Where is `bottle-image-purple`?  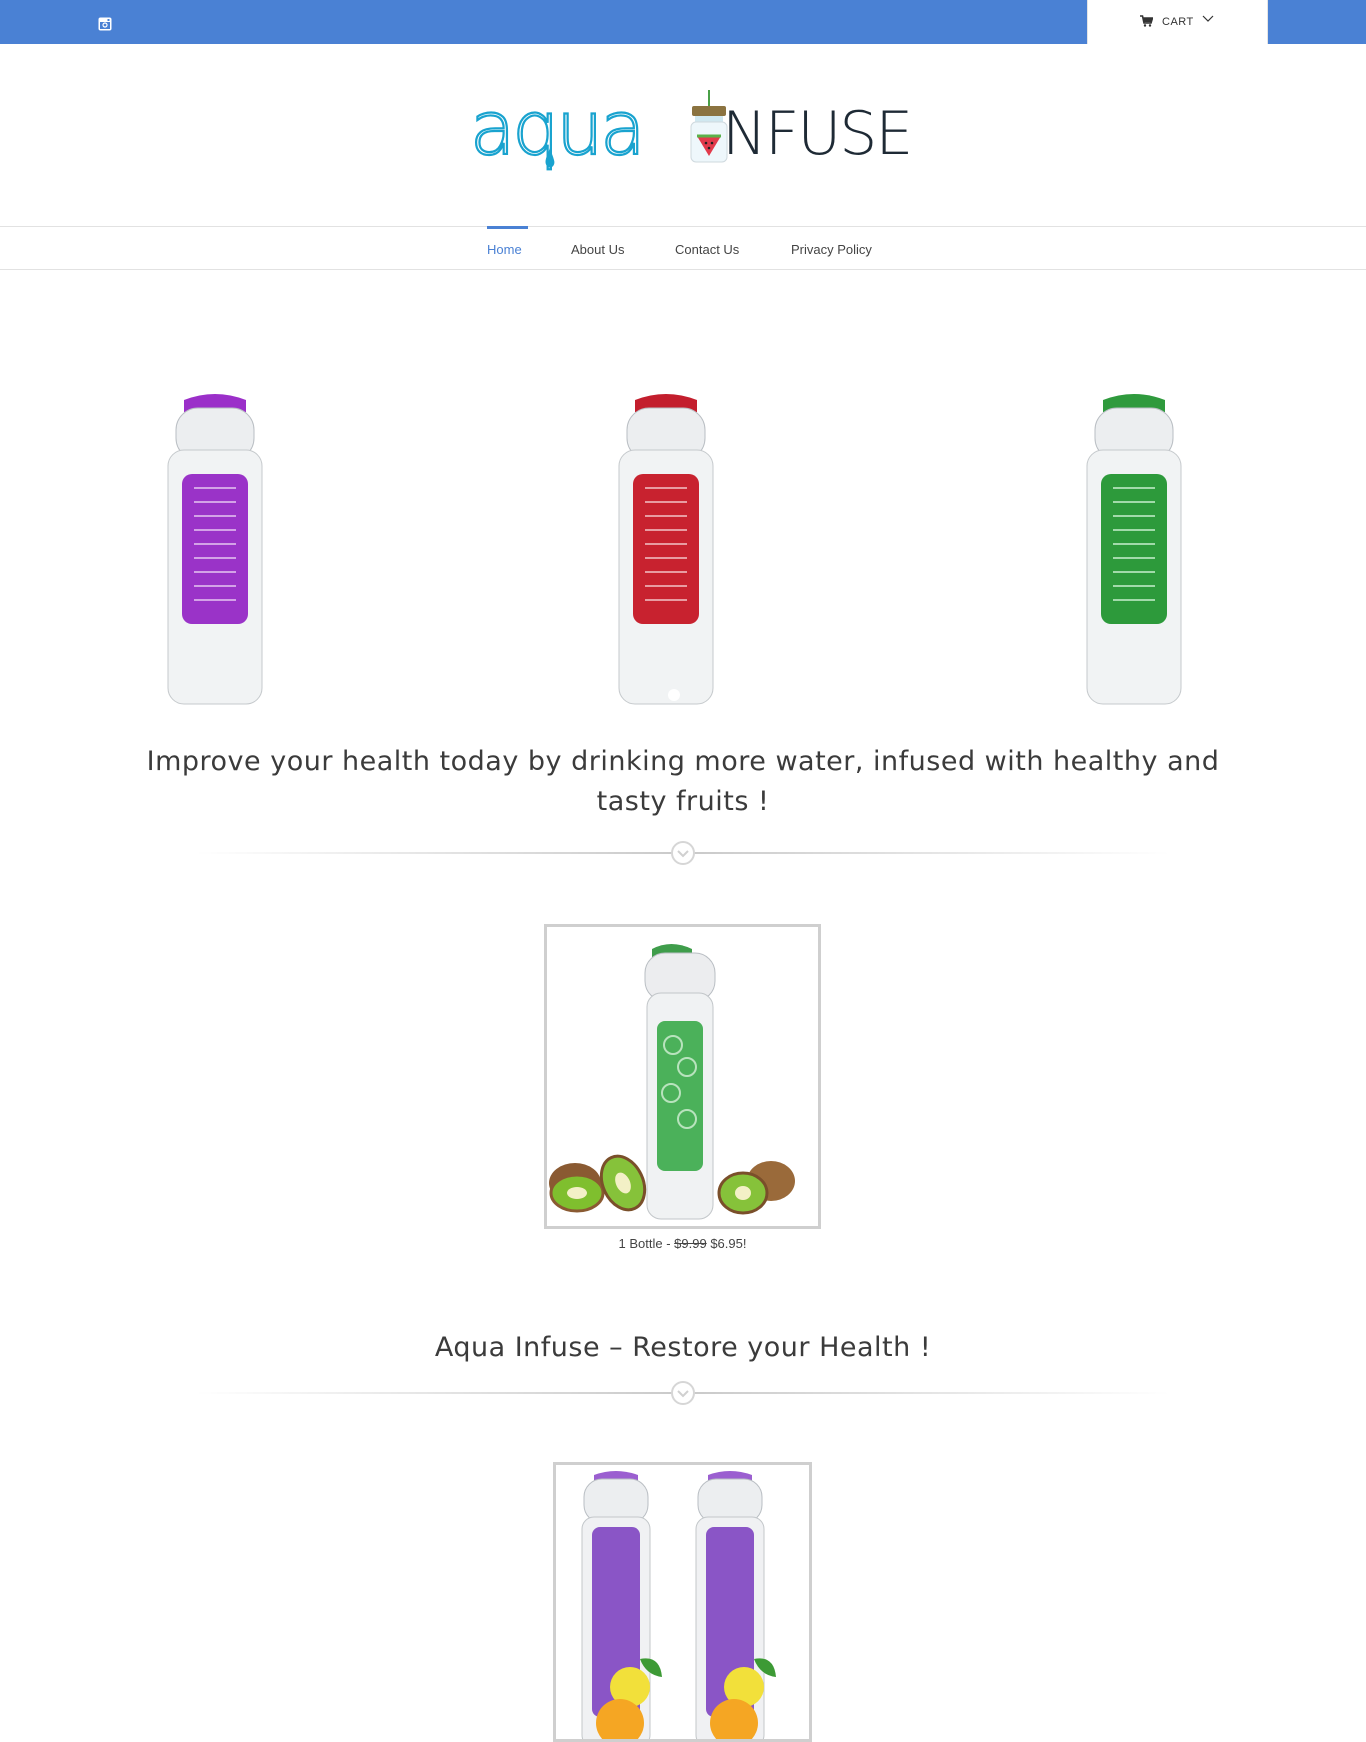
bottle-image-purple is located at coordinates (215, 549).